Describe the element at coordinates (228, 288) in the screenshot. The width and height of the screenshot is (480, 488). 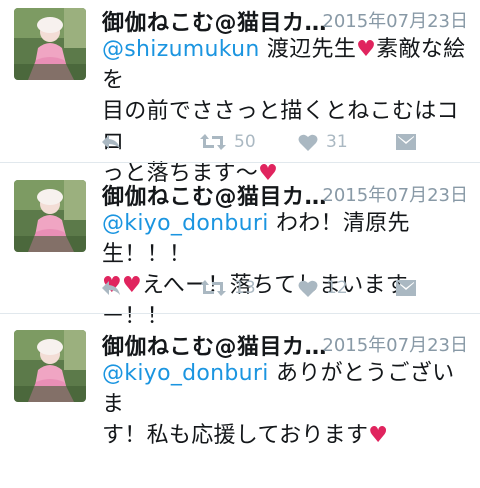
I see `retweet-button: 13` at that location.